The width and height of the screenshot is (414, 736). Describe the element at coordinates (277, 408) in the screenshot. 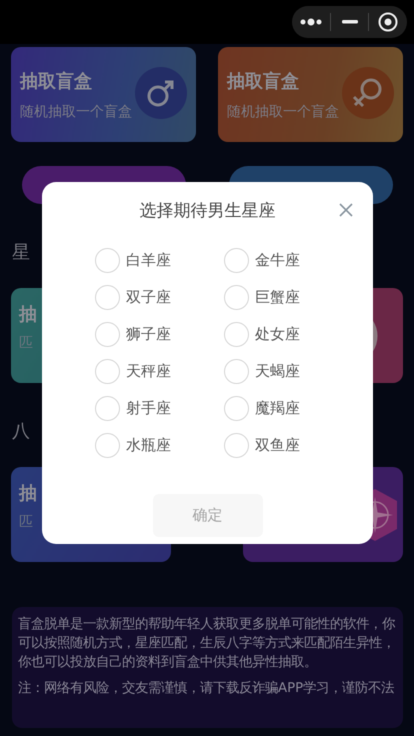

I see `option-label: 魔羯座` at that location.